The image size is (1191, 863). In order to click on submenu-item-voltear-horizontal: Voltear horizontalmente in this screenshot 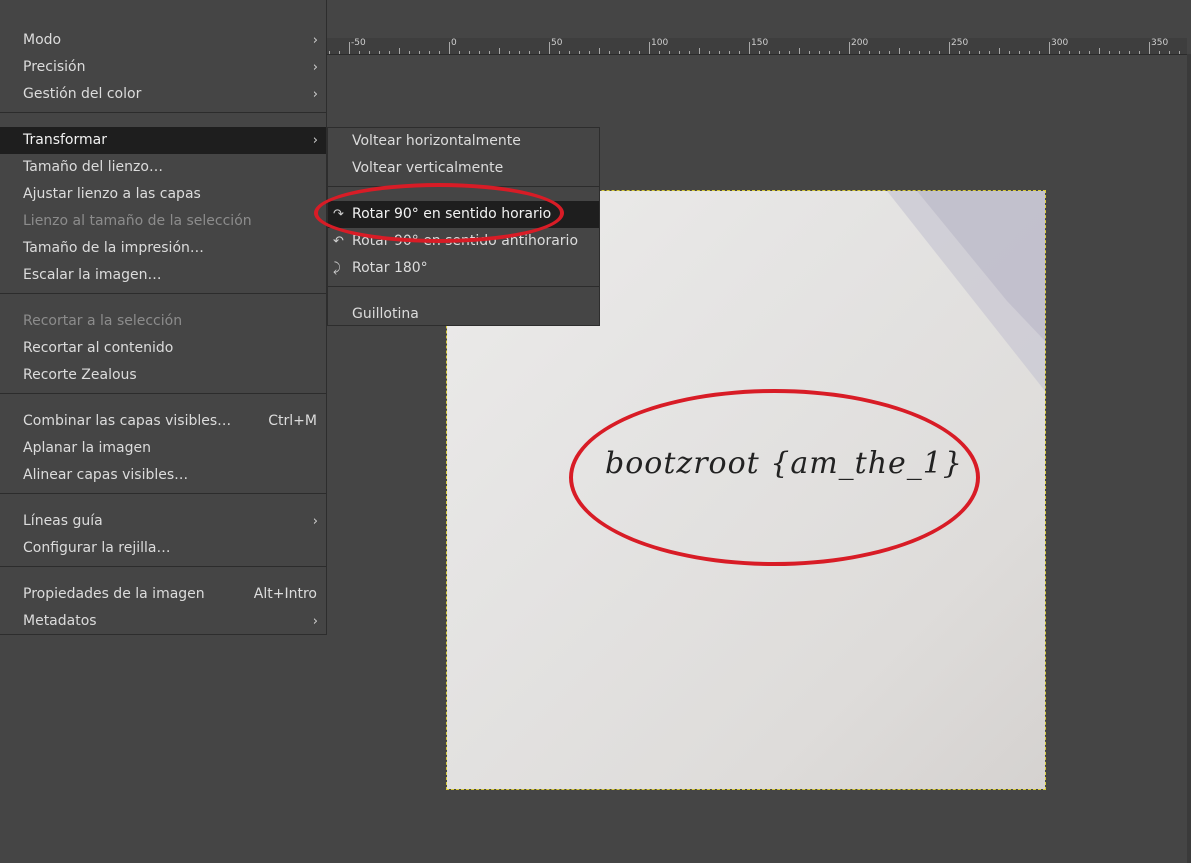, I will do `click(463, 141)`.